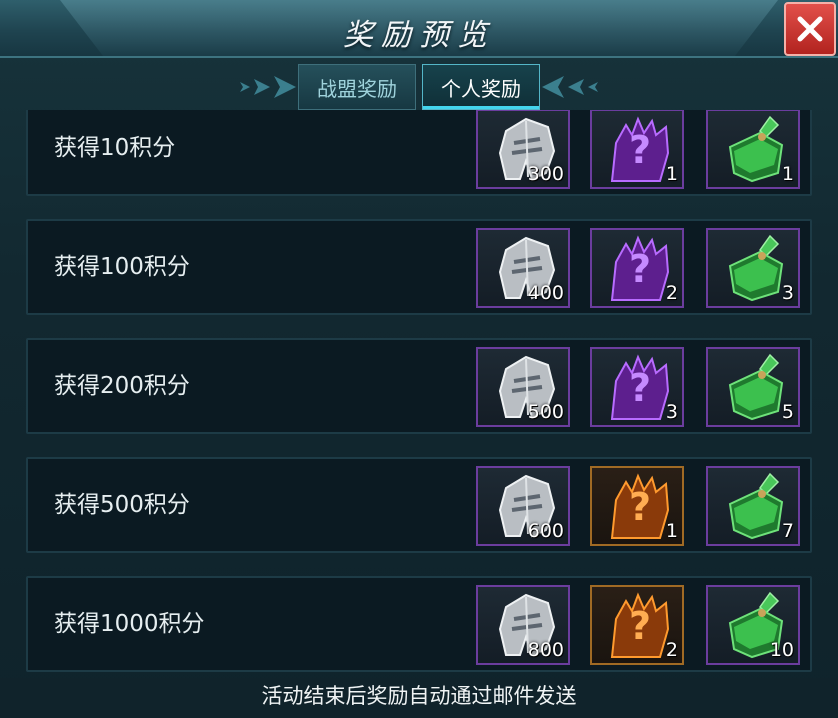  What do you see at coordinates (419, 698) in the screenshot?
I see `footer-note: 活动结束后奖励自动通过邮件发送` at bounding box center [419, 698].